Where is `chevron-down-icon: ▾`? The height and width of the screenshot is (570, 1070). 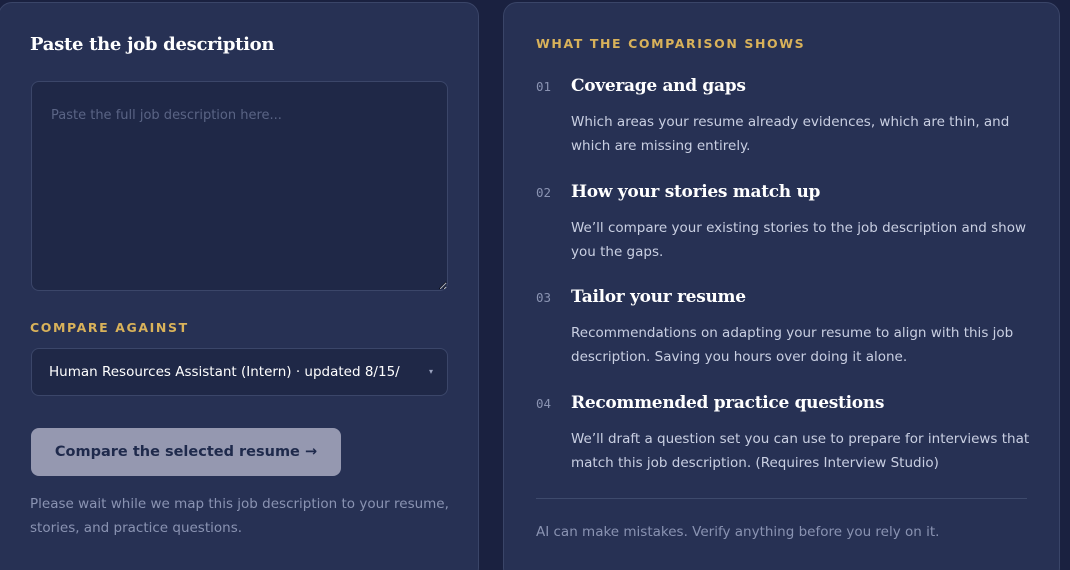 chevron-down-icon: ▾ is located at coordinates (430, 371).